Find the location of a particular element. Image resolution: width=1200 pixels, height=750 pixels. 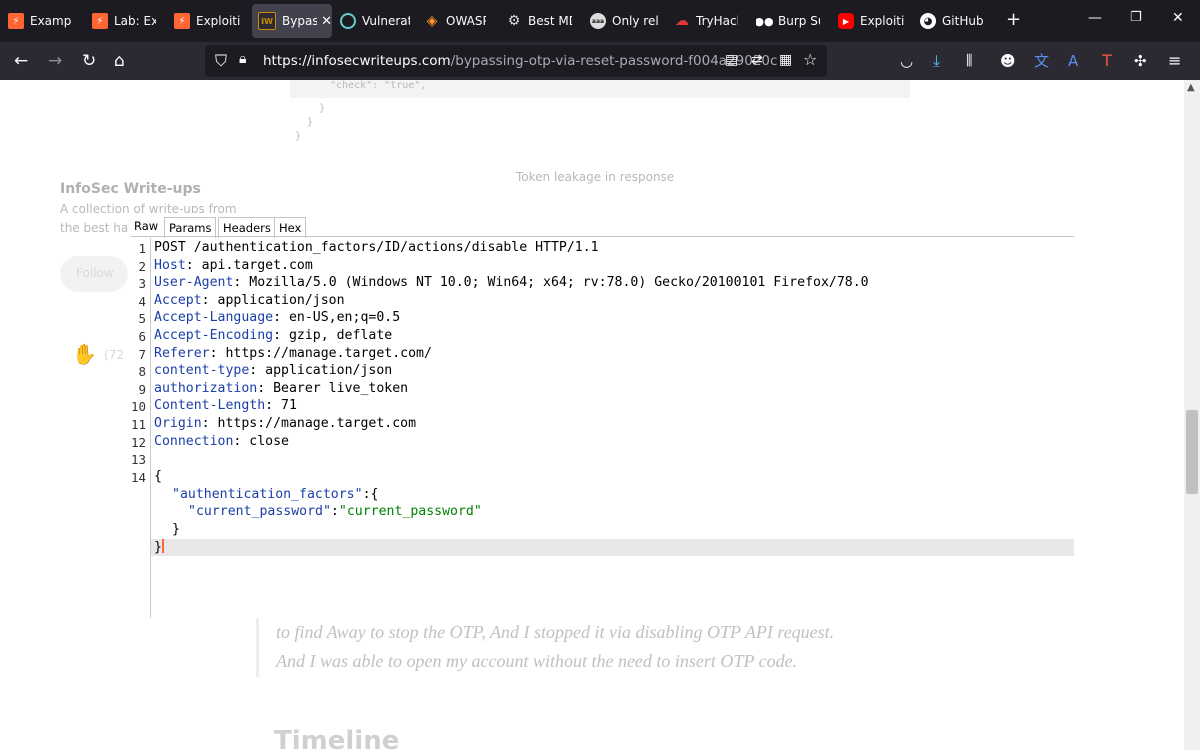

download-icon: ⤓ is located at coordinates (936, 61).